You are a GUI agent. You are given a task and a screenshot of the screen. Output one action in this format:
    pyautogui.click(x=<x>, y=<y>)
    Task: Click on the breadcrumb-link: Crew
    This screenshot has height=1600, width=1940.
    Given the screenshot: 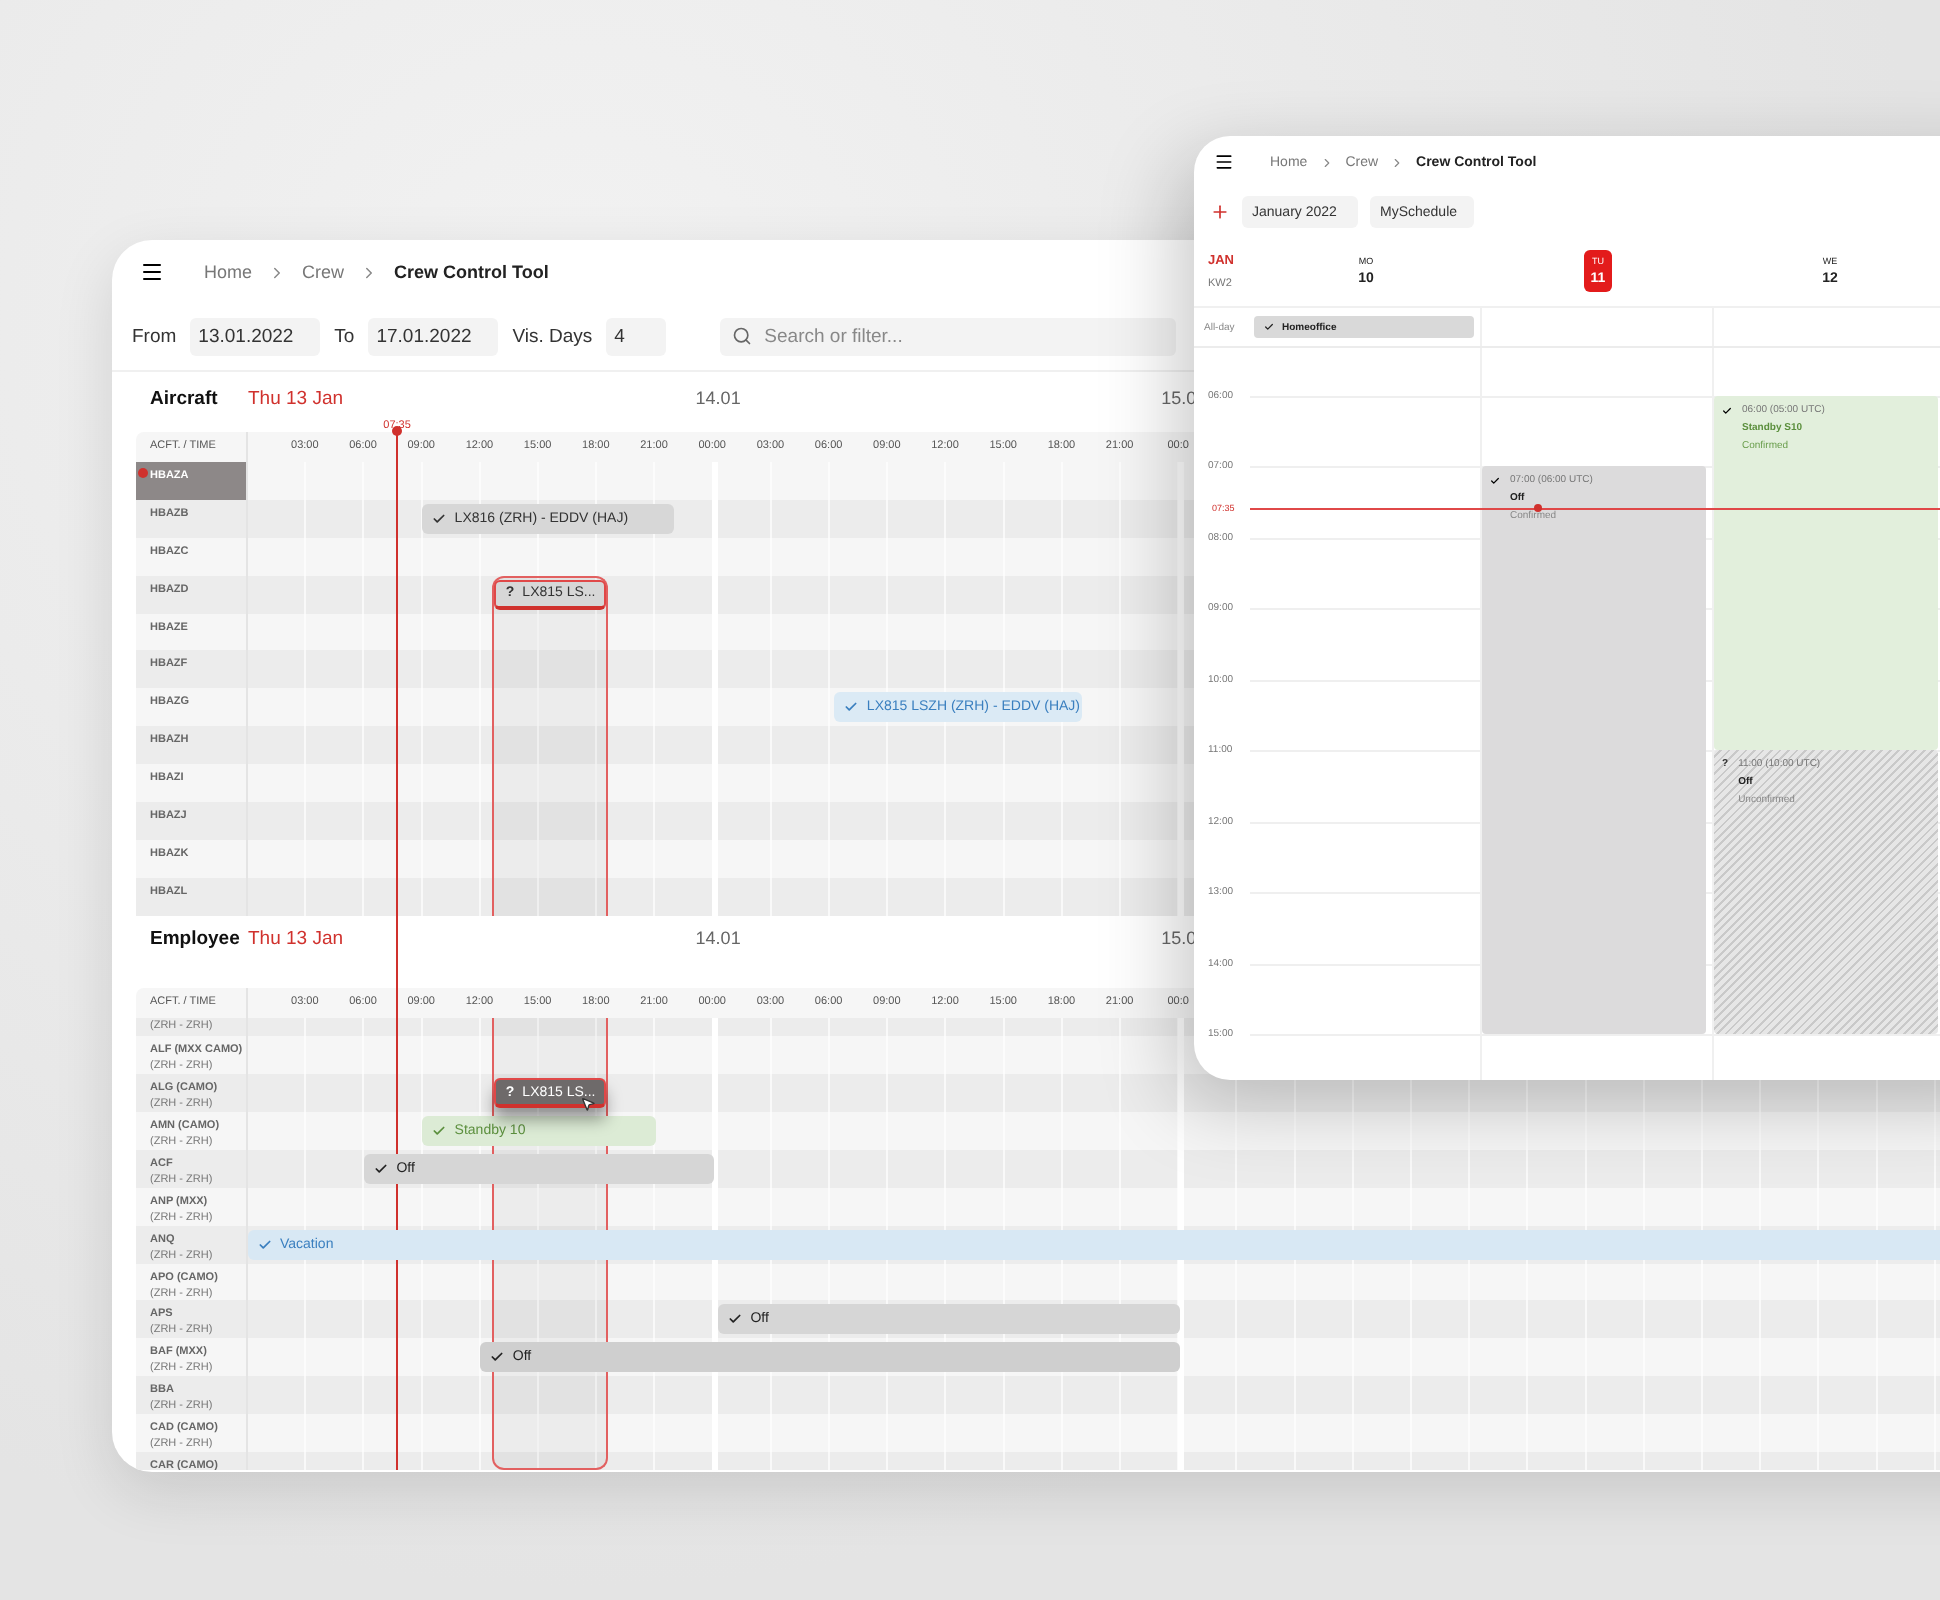 What is the action you would take?
    pyautogui.click(x=323, y=272)
    